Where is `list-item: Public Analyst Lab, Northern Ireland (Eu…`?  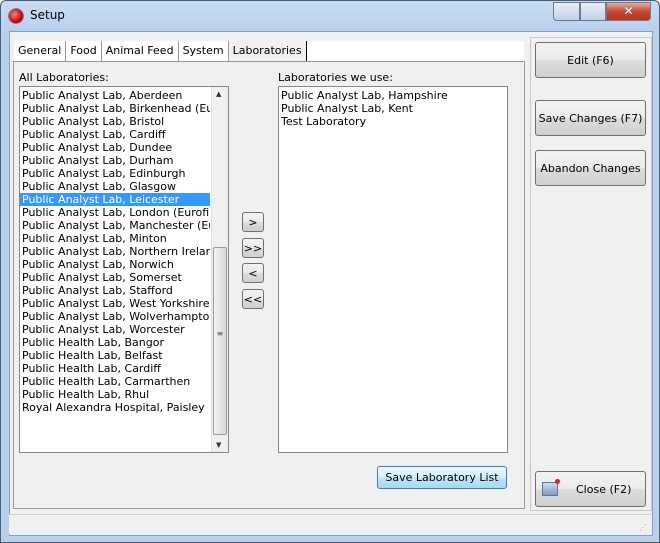 list-item: Public Analyst Lab, Northern Ireland (Eu… is located at coordinates (115, 251).